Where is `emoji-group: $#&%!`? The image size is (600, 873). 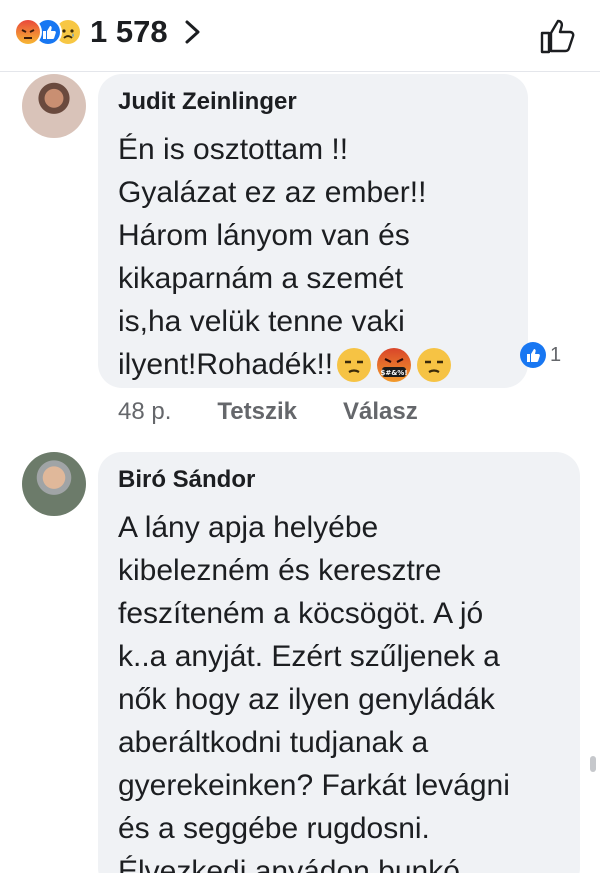
emoji-group: $#&%! is located at coordinates (394, 365).